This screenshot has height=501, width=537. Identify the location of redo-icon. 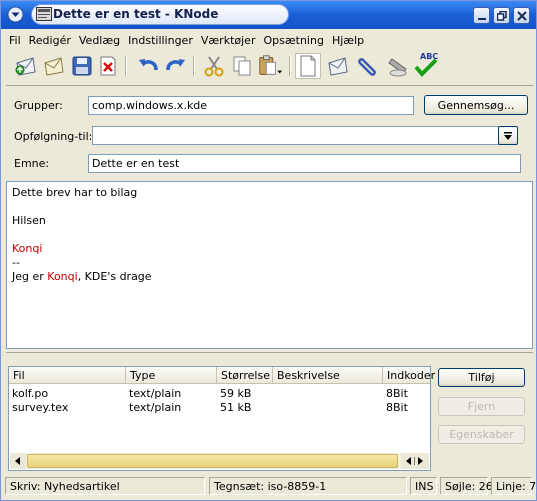
(175, 65).